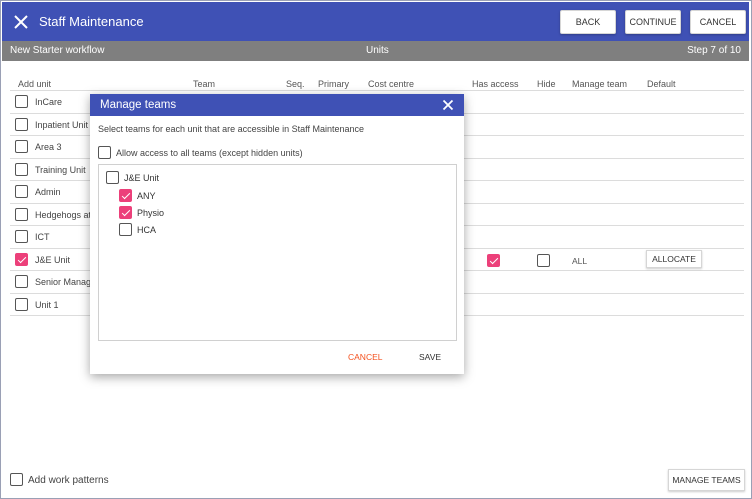 Image resolution: width=752 pixels, height=499 pixels. I want to click on manage-team-value: ALL, so click(580, 261).